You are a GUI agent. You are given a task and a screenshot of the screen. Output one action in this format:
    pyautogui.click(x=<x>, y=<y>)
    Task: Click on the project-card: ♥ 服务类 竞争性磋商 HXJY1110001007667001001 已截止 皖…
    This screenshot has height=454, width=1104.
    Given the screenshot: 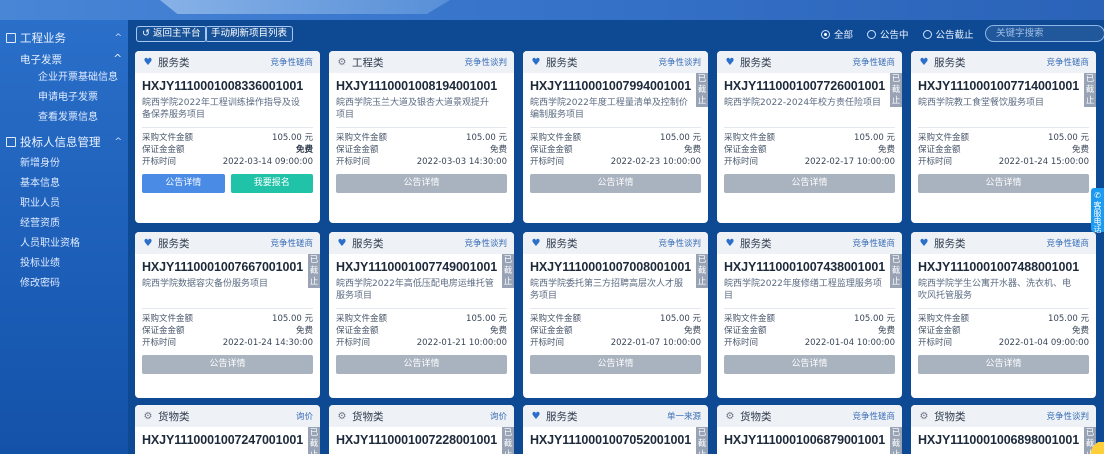 What is the action you would take?
    pyautogui.click(x=227, y=315)
    